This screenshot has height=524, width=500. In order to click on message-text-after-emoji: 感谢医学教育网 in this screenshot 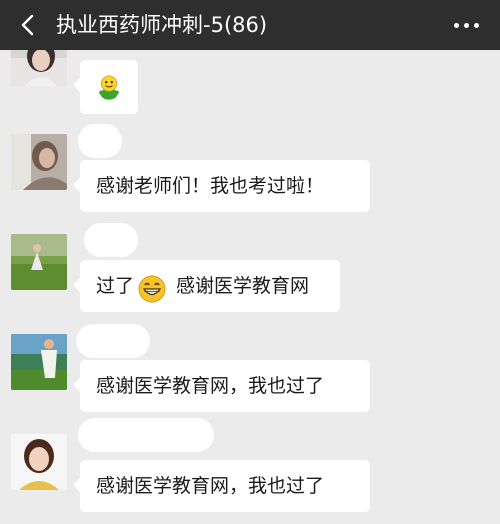, I will do `click(240, 286)`.